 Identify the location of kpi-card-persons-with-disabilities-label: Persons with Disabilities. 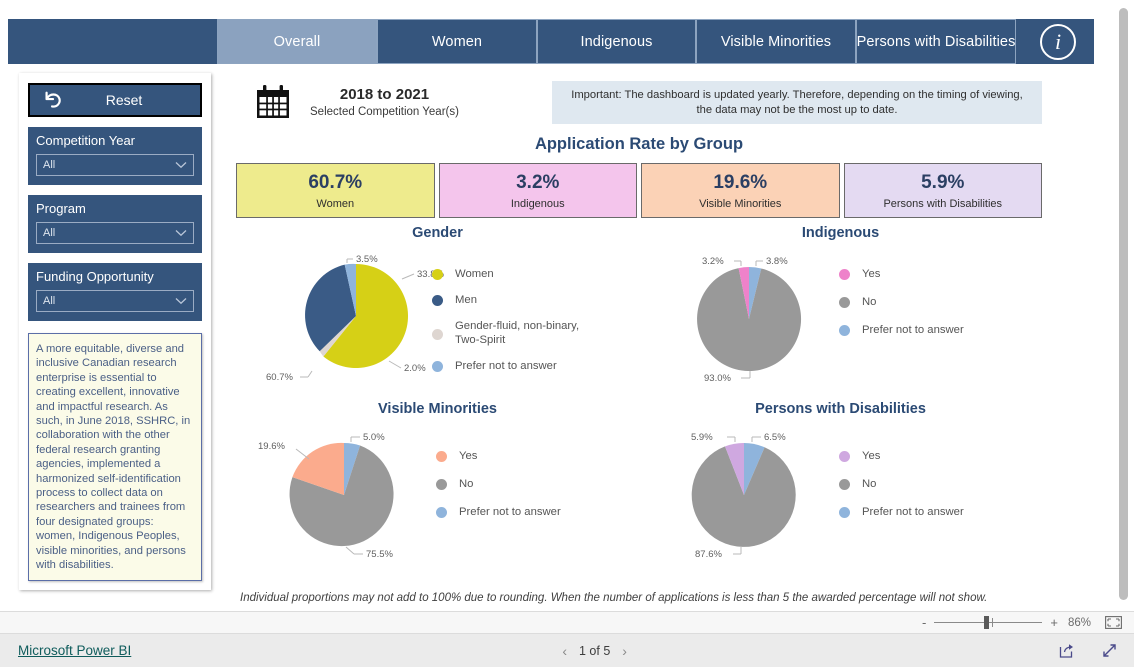
(943, 203).